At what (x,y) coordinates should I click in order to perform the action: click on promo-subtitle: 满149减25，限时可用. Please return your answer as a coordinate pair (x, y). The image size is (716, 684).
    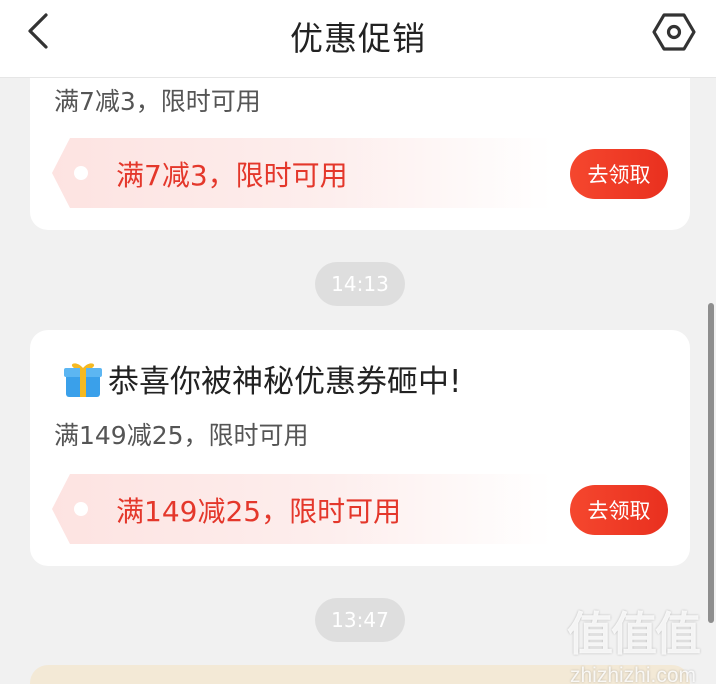
    Looking at the image, I should click on (181, 435).